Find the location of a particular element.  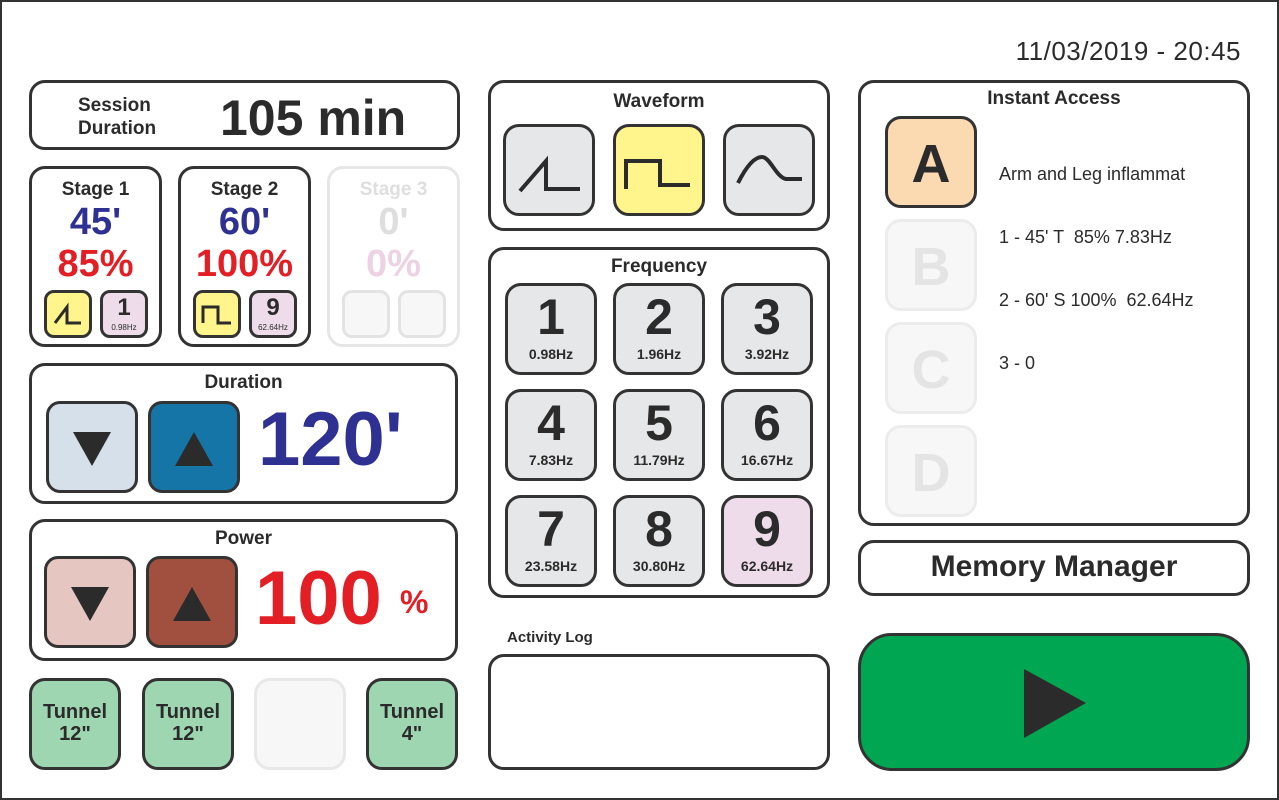

power-panel: Power 100 % is located at coordinates (243, 590).